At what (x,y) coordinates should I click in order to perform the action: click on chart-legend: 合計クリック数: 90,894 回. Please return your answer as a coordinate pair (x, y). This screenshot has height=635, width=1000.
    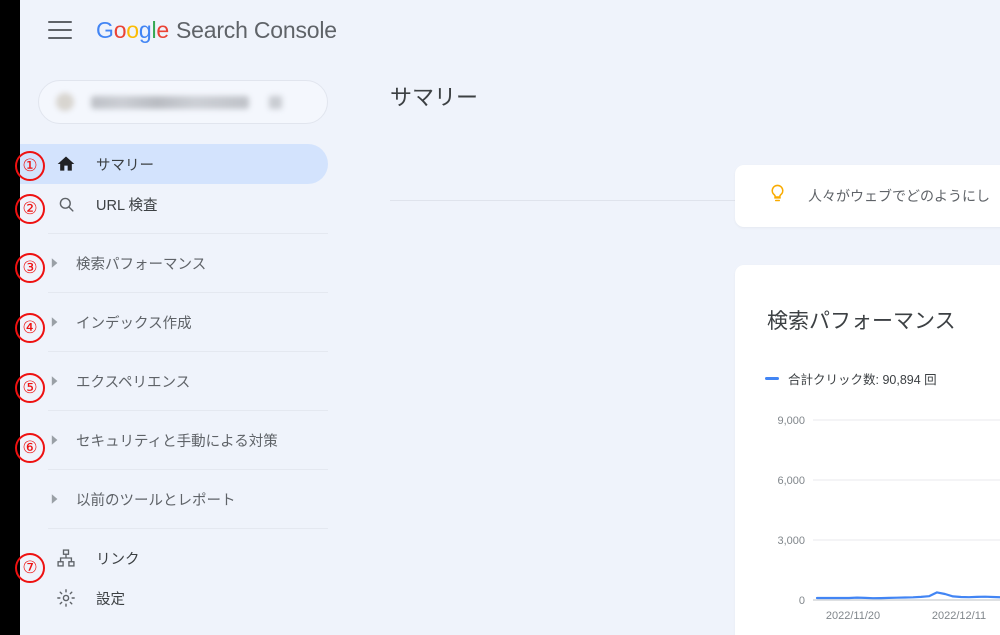
    Looking at the image, I should click on (851, 378).